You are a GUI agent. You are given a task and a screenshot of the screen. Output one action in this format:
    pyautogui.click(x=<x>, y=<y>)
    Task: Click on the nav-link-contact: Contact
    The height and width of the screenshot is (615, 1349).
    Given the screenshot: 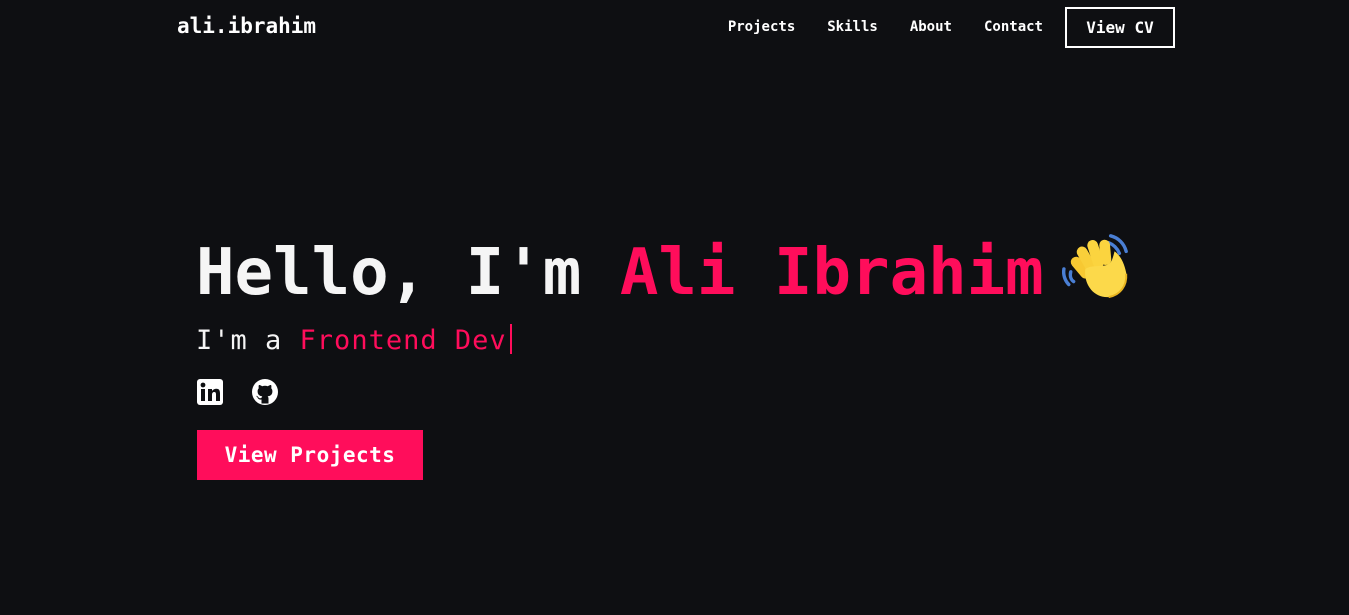 What is the action you would take?
    pyautogui.click(x=1013, y=27)
    